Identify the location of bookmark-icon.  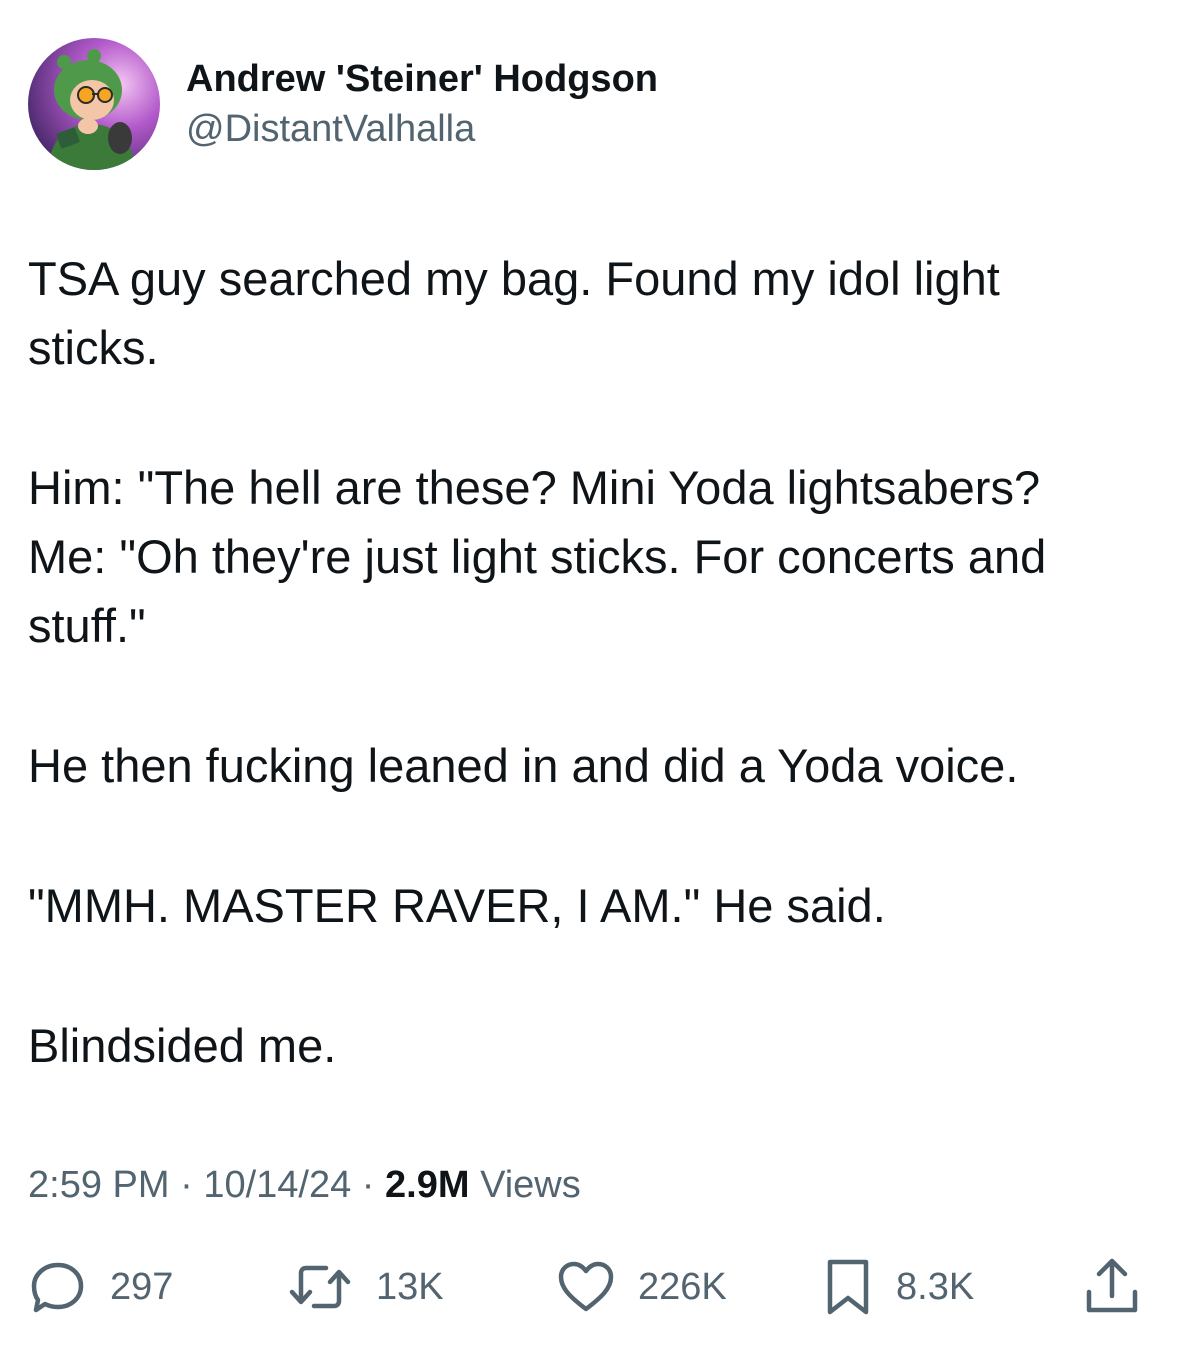
(848, 1287).